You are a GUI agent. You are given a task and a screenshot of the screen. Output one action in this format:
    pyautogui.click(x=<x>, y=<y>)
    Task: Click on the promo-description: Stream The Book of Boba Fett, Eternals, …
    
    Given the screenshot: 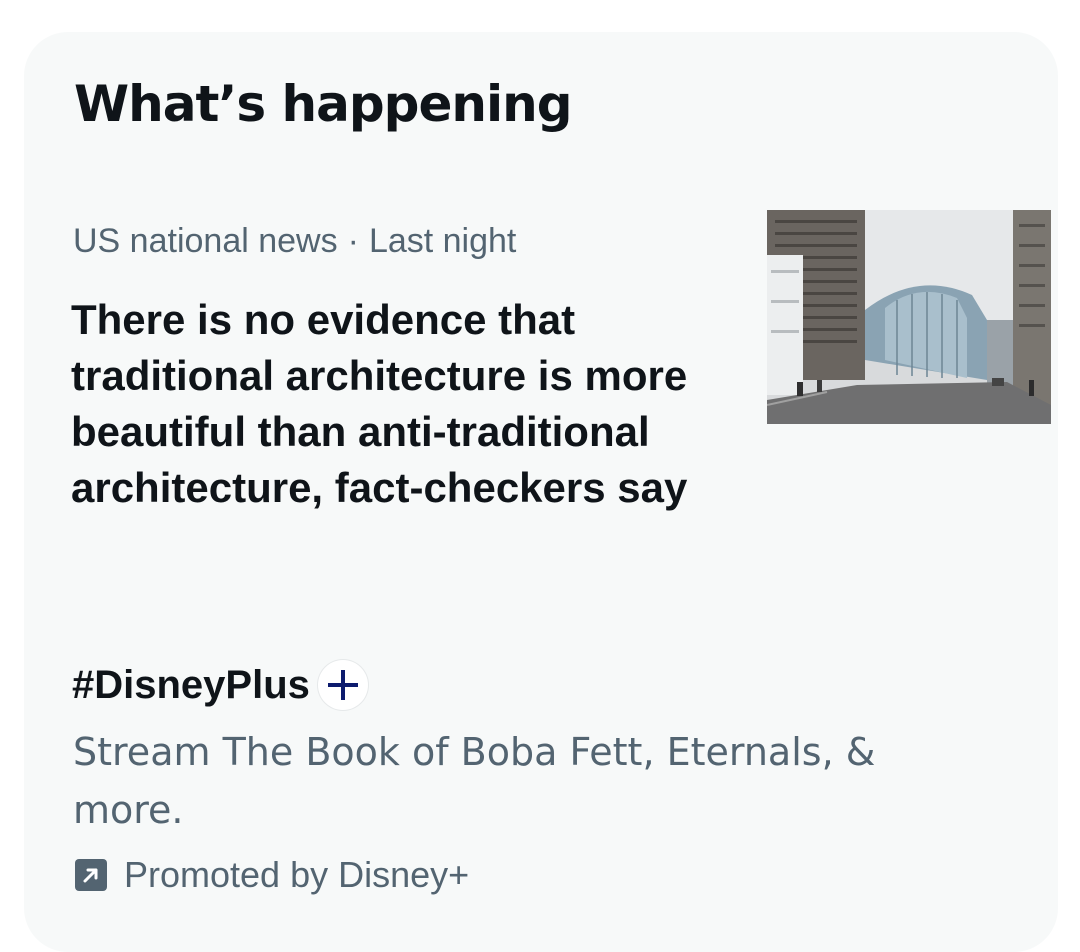 What is the action you would take?
    pyautogui.click(x=474, y=781)
    